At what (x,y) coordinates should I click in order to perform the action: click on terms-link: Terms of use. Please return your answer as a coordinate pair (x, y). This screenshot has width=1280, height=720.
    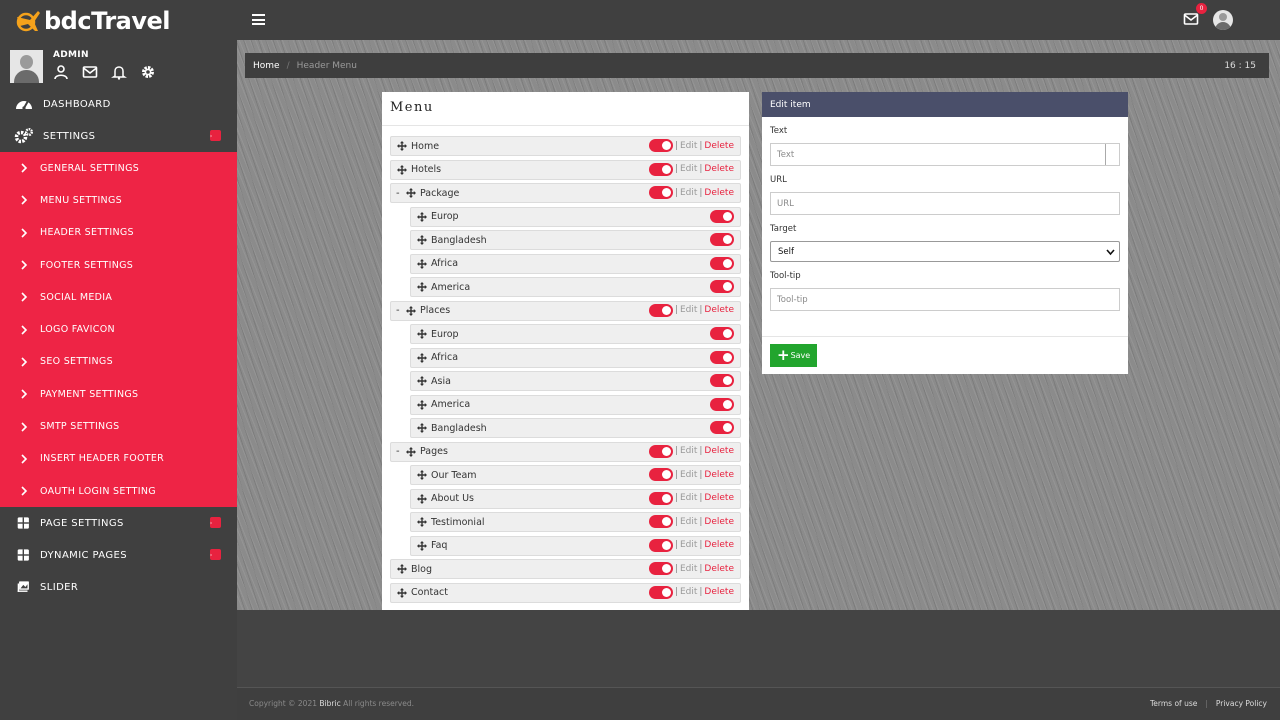
    Looking at the image, I should click on (1173, 703).